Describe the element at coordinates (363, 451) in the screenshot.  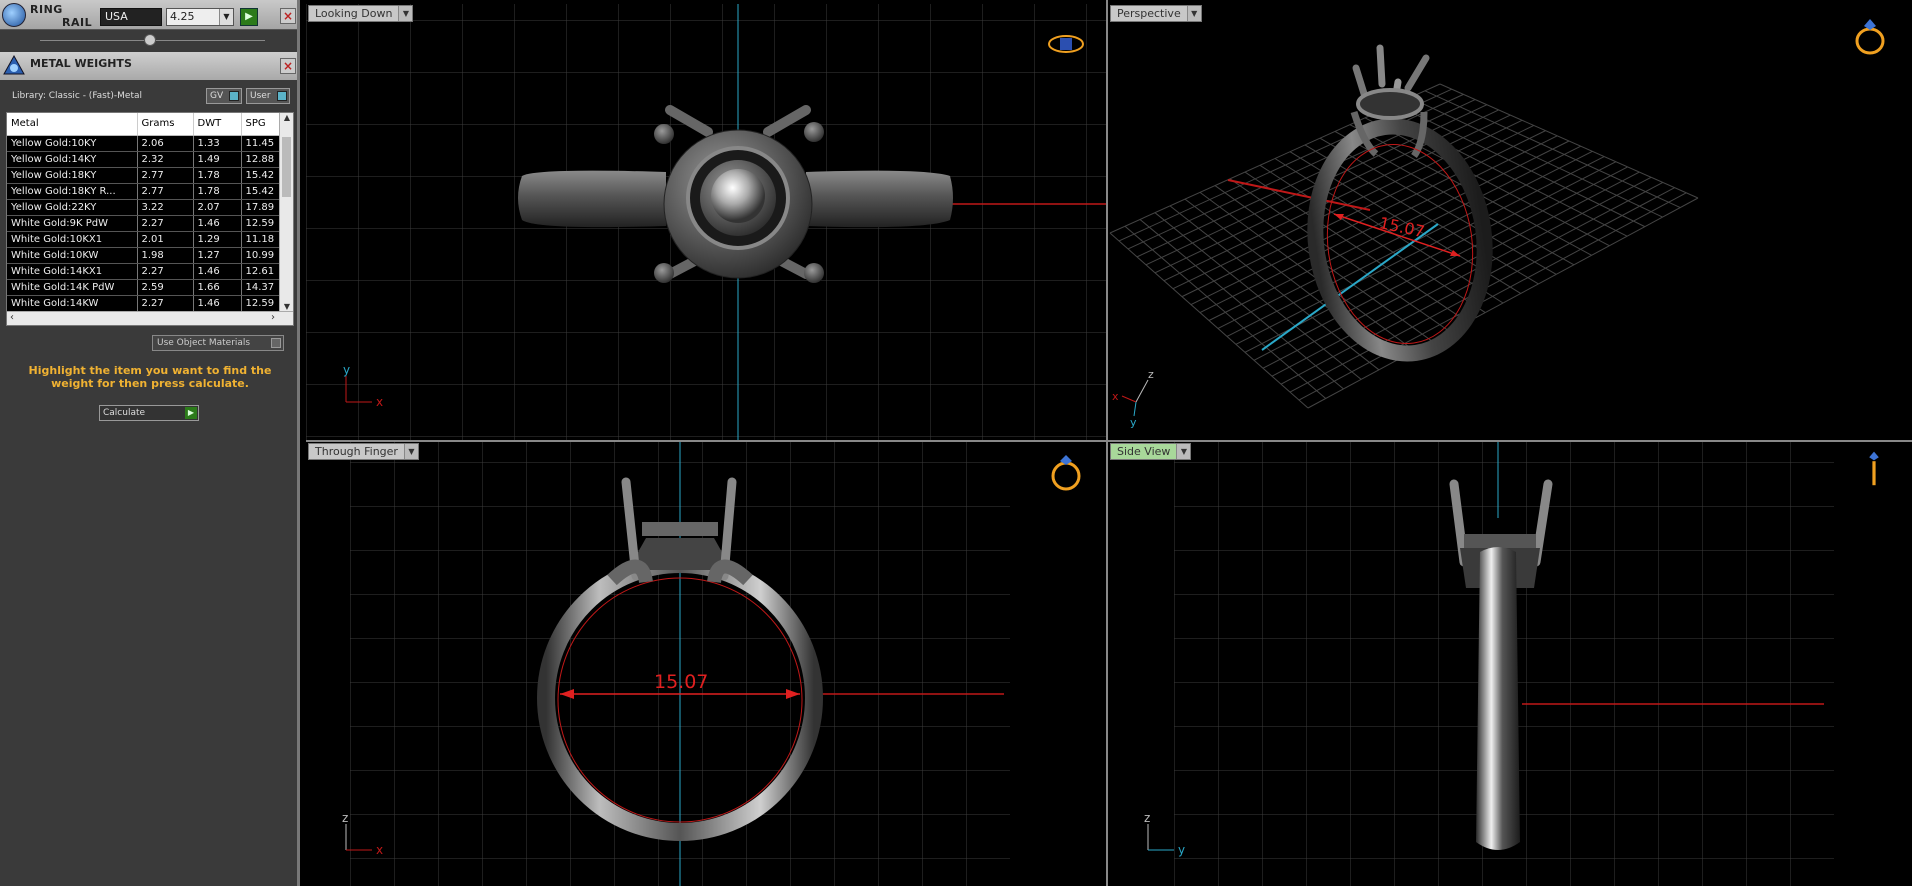
I see `viewport-label-through-finger: Through Finger ▼` at that location.